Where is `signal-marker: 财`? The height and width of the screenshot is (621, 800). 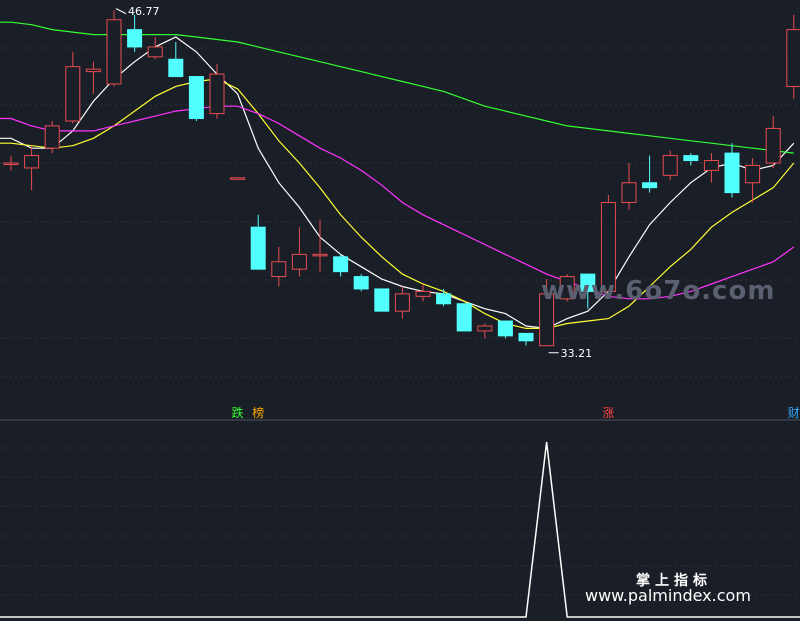
signal-marker: 财 is located at coordinates (793, 413).